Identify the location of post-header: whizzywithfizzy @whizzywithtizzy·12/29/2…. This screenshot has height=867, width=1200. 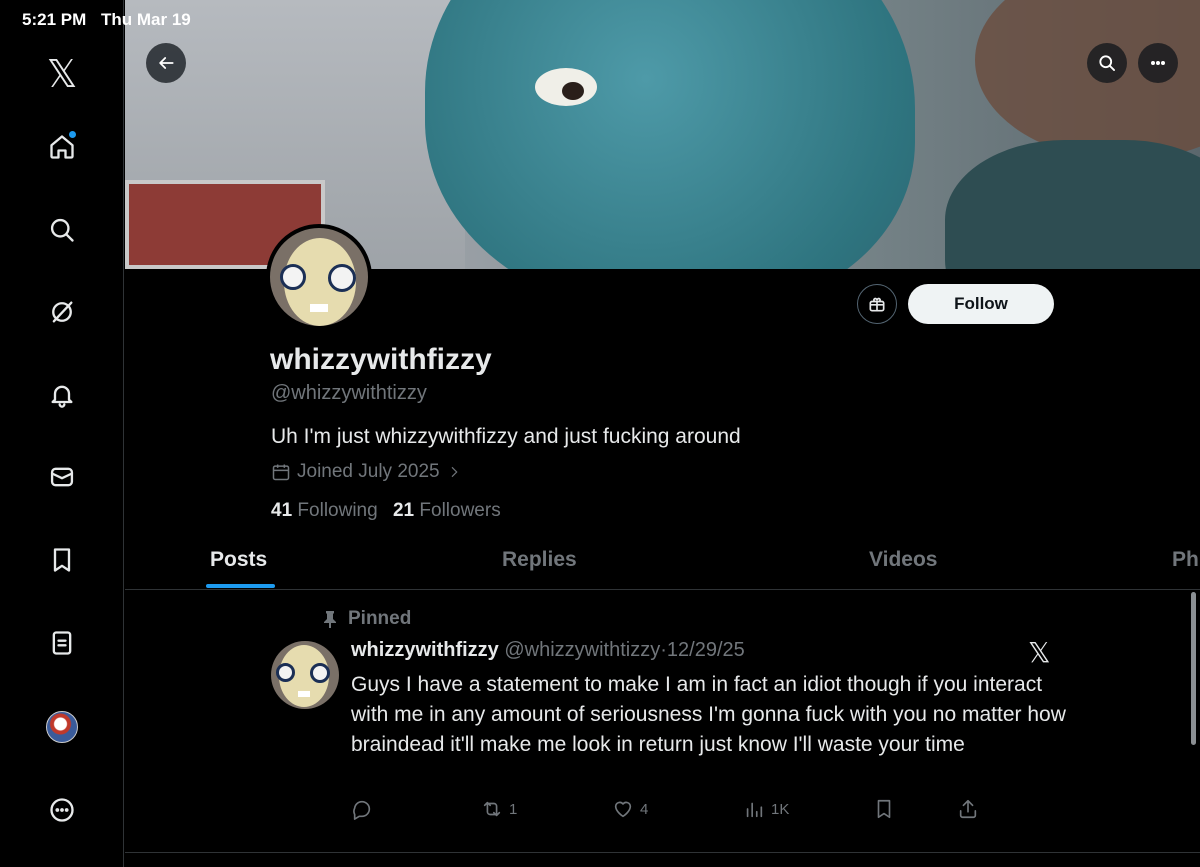
(548, 650).